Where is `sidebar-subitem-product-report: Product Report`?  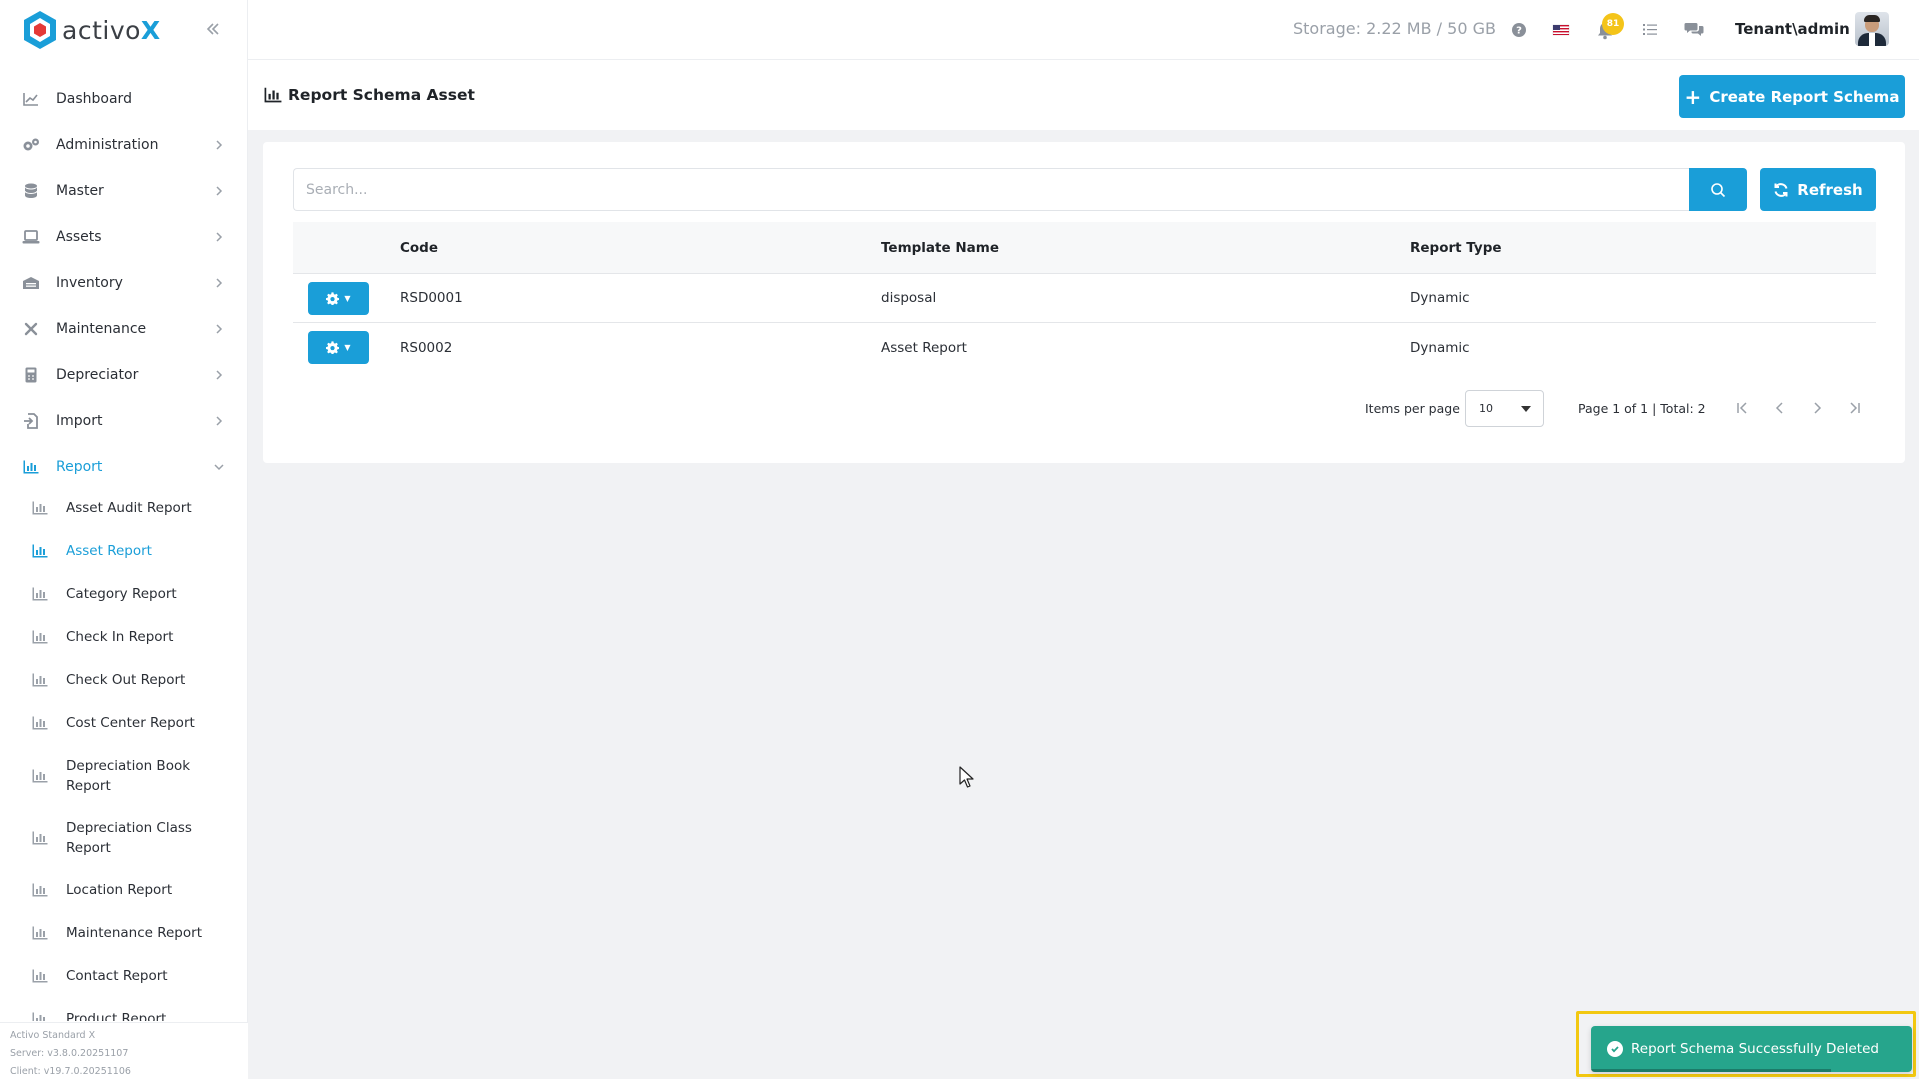
sidebar-subitem-product-report: Product Report is located at coordinates (124, 1015).